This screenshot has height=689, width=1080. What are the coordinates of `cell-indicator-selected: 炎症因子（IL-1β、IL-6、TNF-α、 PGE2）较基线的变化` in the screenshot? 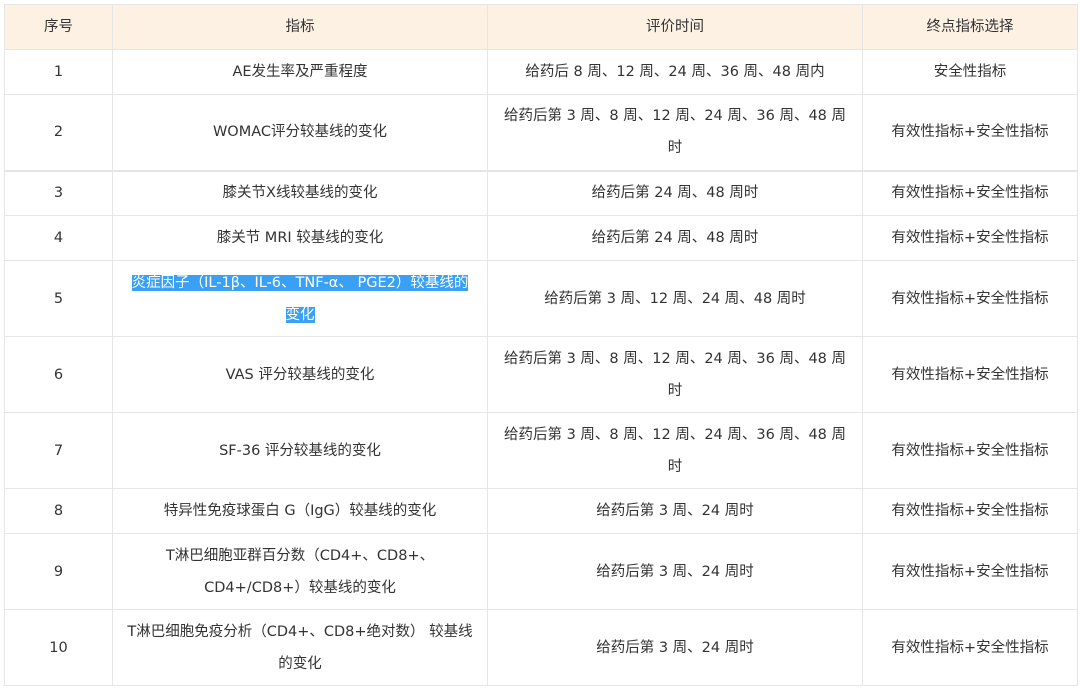 It's located at (300, 298).